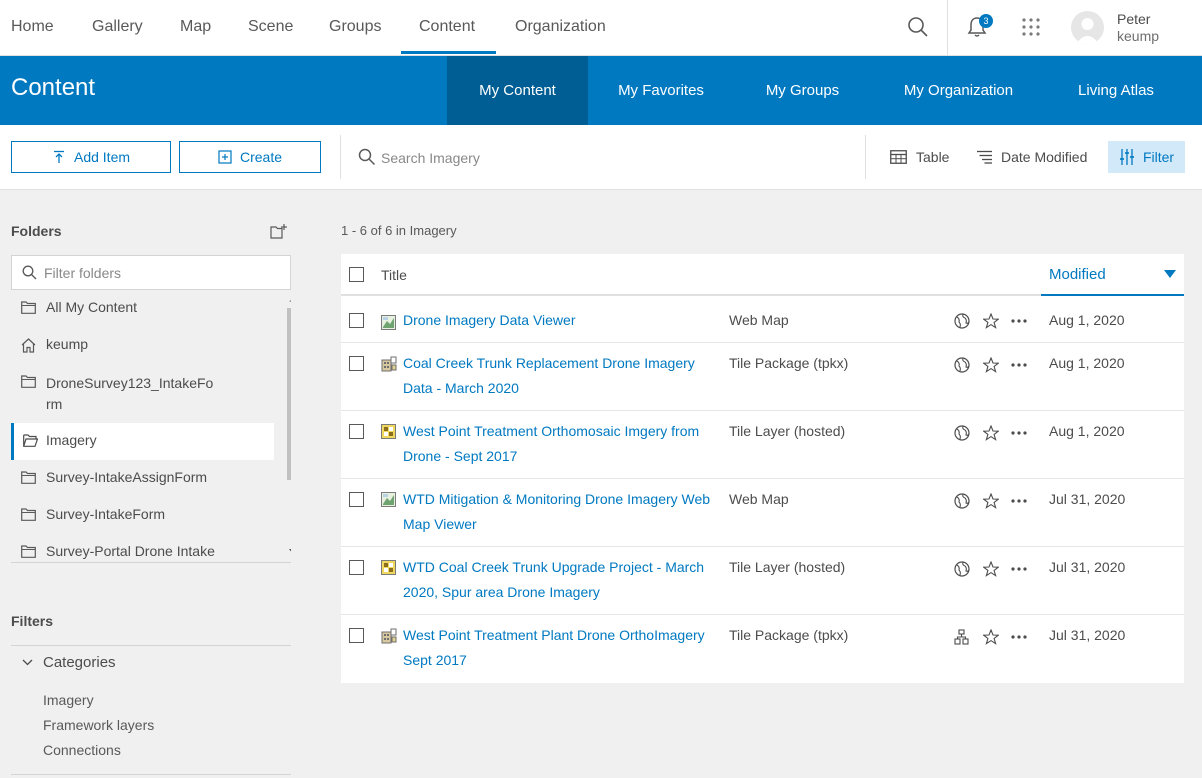  I want to click on nav-gallery: Gallery, so click(117, 27).